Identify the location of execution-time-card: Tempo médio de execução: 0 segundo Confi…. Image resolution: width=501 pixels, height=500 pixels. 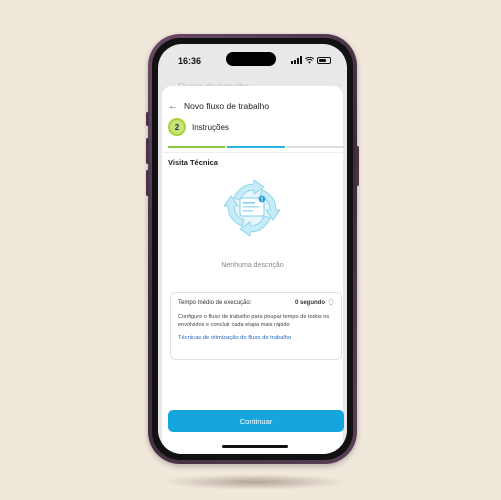
(256, 326).